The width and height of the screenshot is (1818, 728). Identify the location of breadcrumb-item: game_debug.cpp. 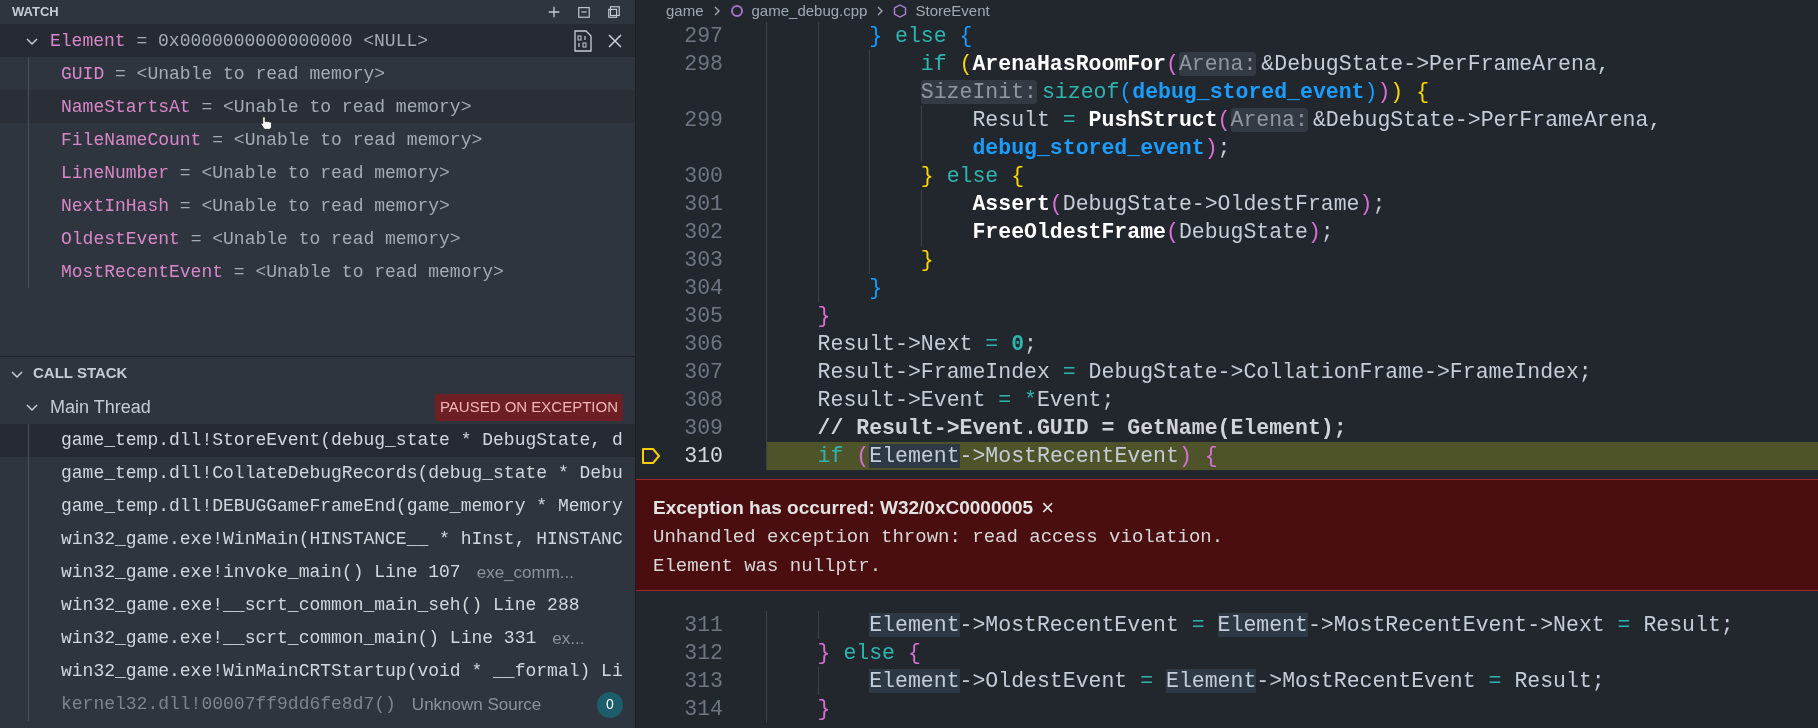
(809, 11).